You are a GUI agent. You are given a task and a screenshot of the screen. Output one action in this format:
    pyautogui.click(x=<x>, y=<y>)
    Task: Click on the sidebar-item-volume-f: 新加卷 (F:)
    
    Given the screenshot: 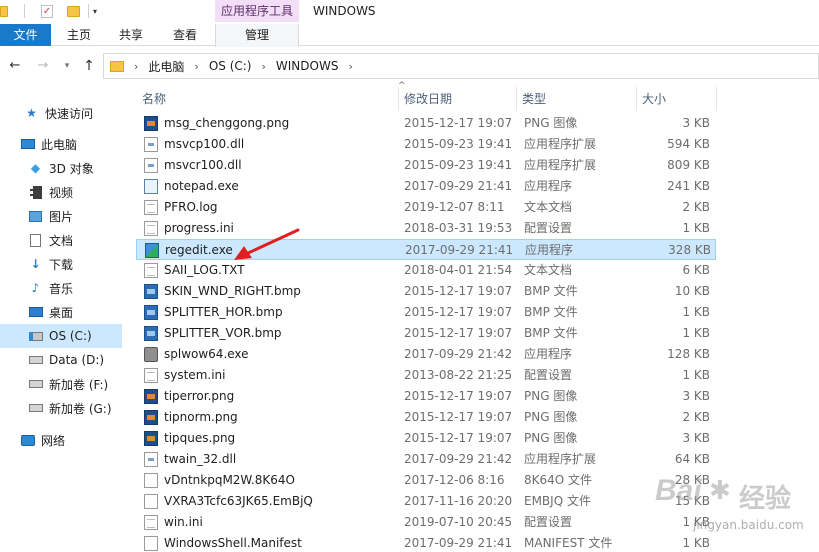 What is the action you would take?
    pyautogui.click(x=61, y=384)
    